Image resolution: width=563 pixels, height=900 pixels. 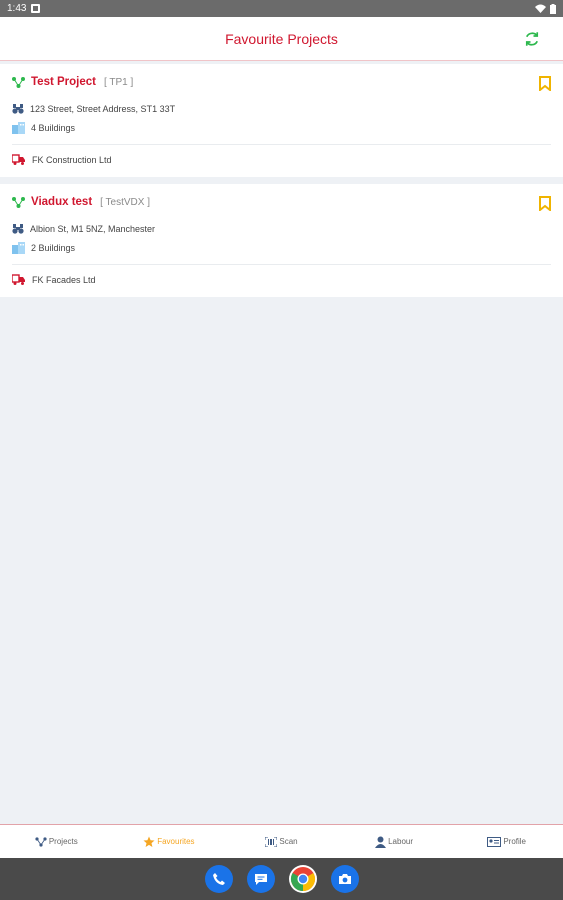 I want to click on tab-labour: Labour, so click(x=394, y=841).